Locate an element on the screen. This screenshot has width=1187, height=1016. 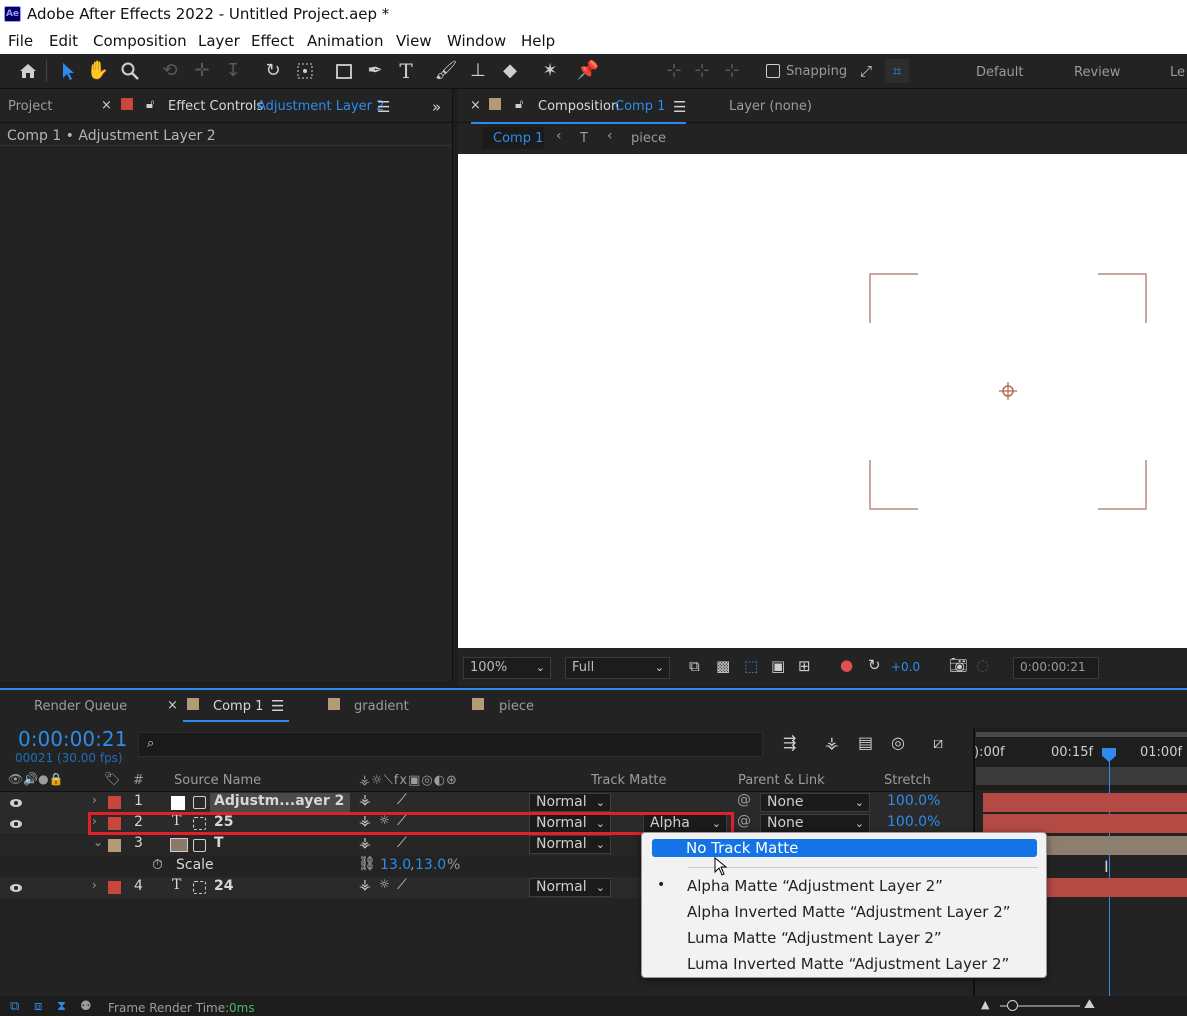
roto-brush-icon: ✶ is located at coordinates (550, 71).